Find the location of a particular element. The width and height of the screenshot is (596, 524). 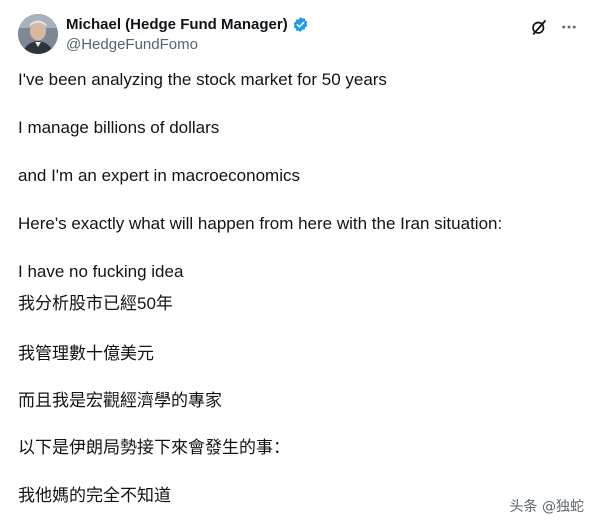

tweet-line: I have no fucking idea is located at coordinates (101, 271).